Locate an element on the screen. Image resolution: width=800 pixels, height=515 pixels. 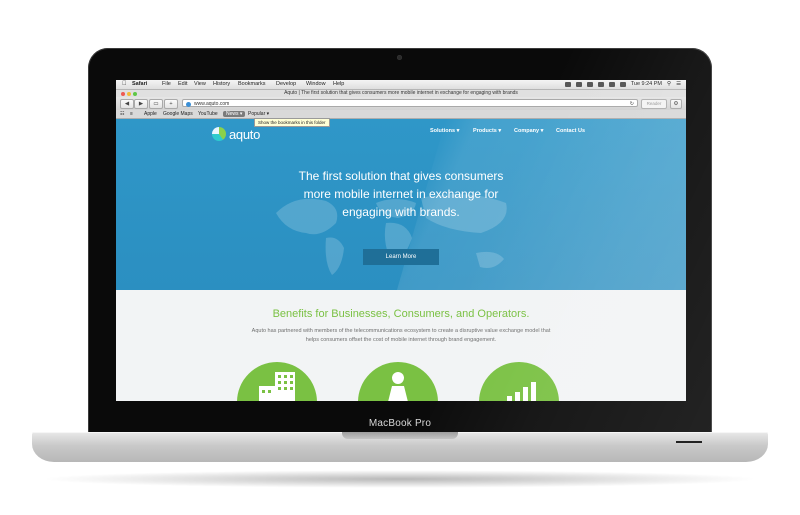
nav-products-label: Products is located at coordinates (485, 131).